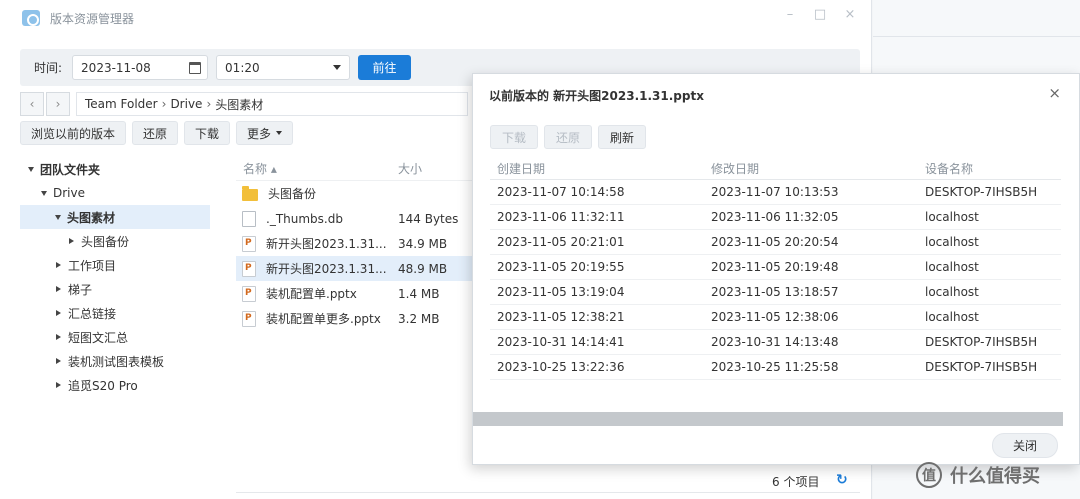 This screenshot has width=1080, height=499. I want to click on modified-date: 2023-10-25 11:25:58, so click(775, 367).